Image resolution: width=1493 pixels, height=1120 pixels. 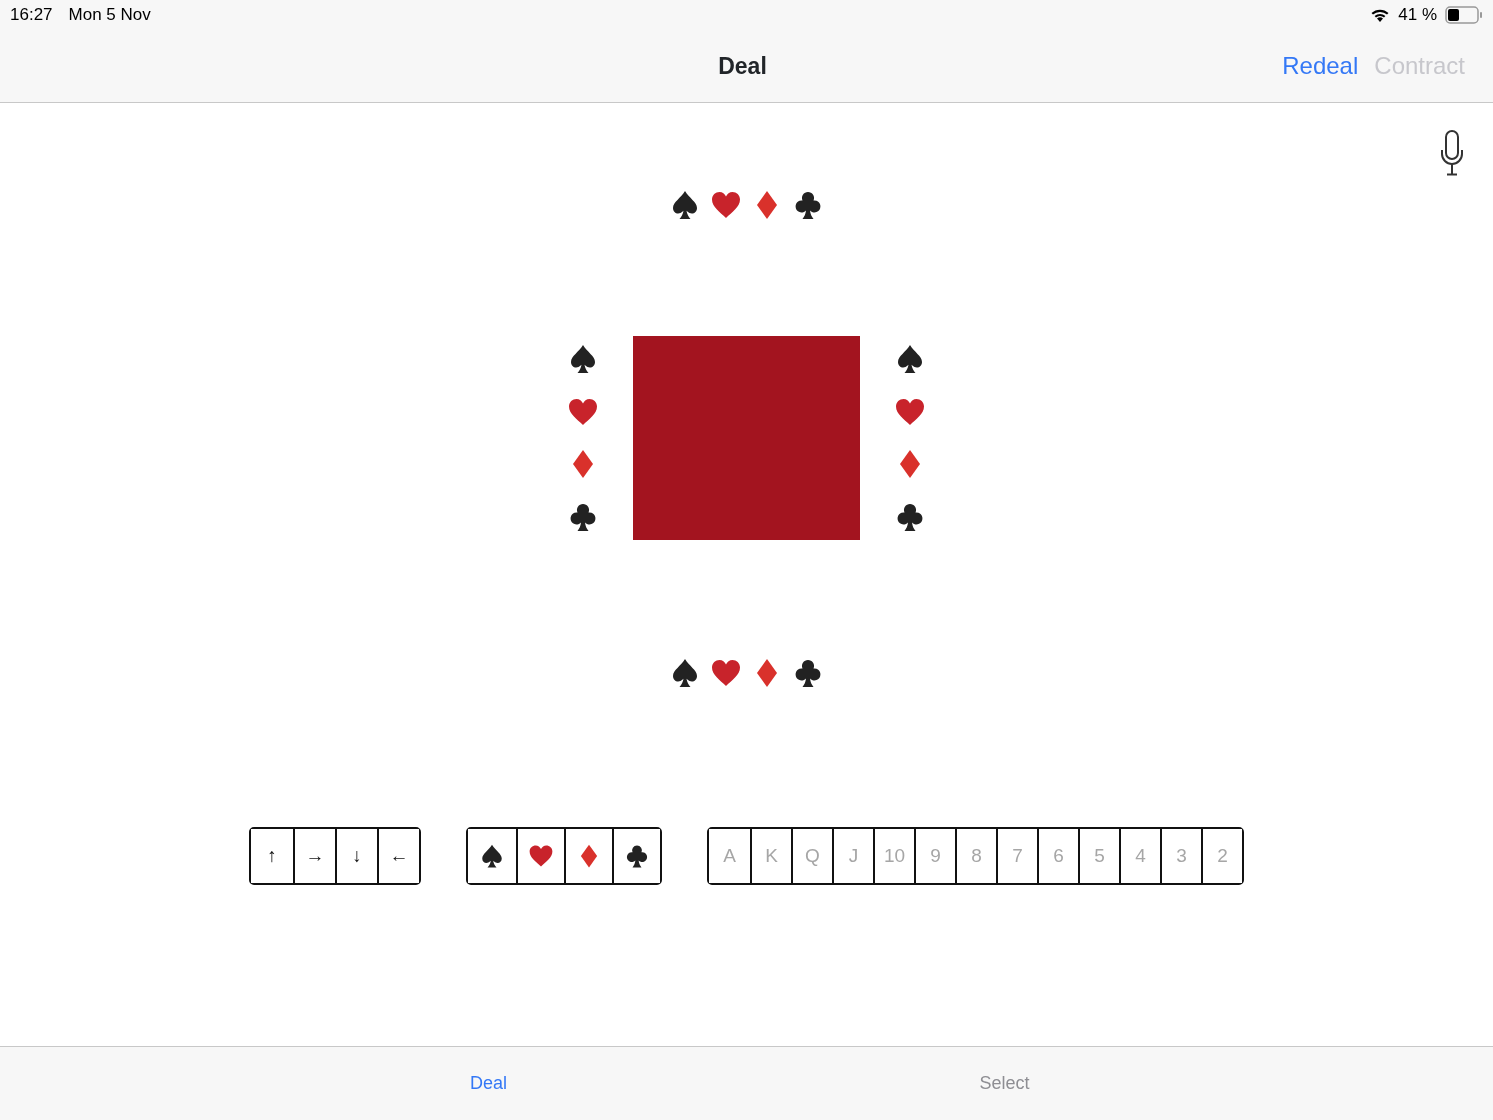 What do you see at coordinates (742, 66) in the screenshot?
I see `nav-title: Deal` at bounding box center [742, 66].